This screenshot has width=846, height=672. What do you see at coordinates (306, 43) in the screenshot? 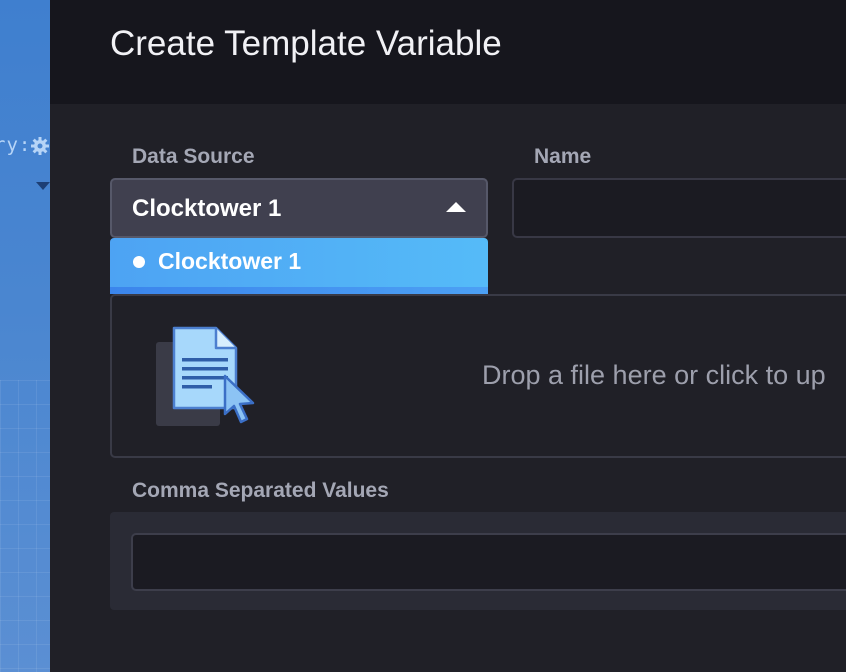
I see `dialog-title: Create Template Variable` at bounding box center [306, 43].